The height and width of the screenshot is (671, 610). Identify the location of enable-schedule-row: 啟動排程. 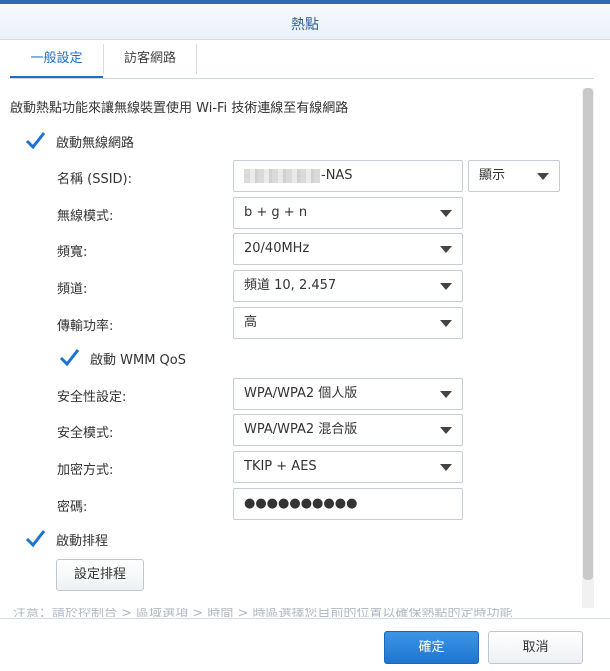
(66, 539).